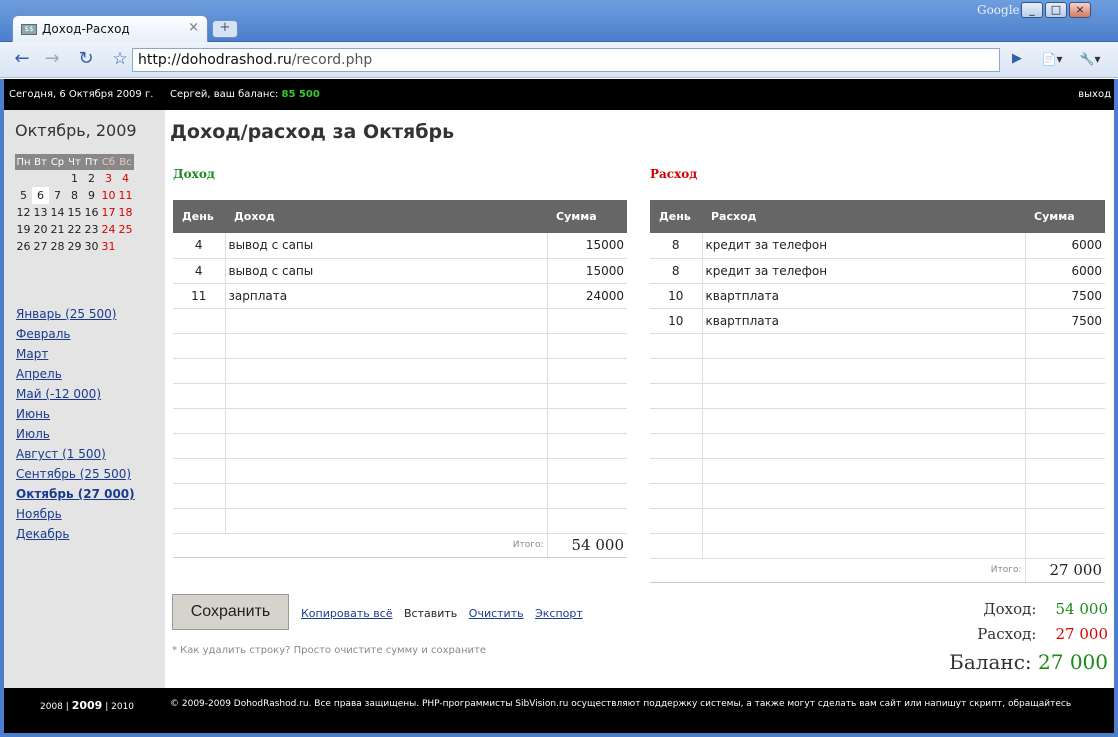 The height and width of the screenshot is (737, 1118). What do you see at coordinates (1094, 94) in the screenshot?
I see `logout-link: выход` at bounding box center [1094, 94].